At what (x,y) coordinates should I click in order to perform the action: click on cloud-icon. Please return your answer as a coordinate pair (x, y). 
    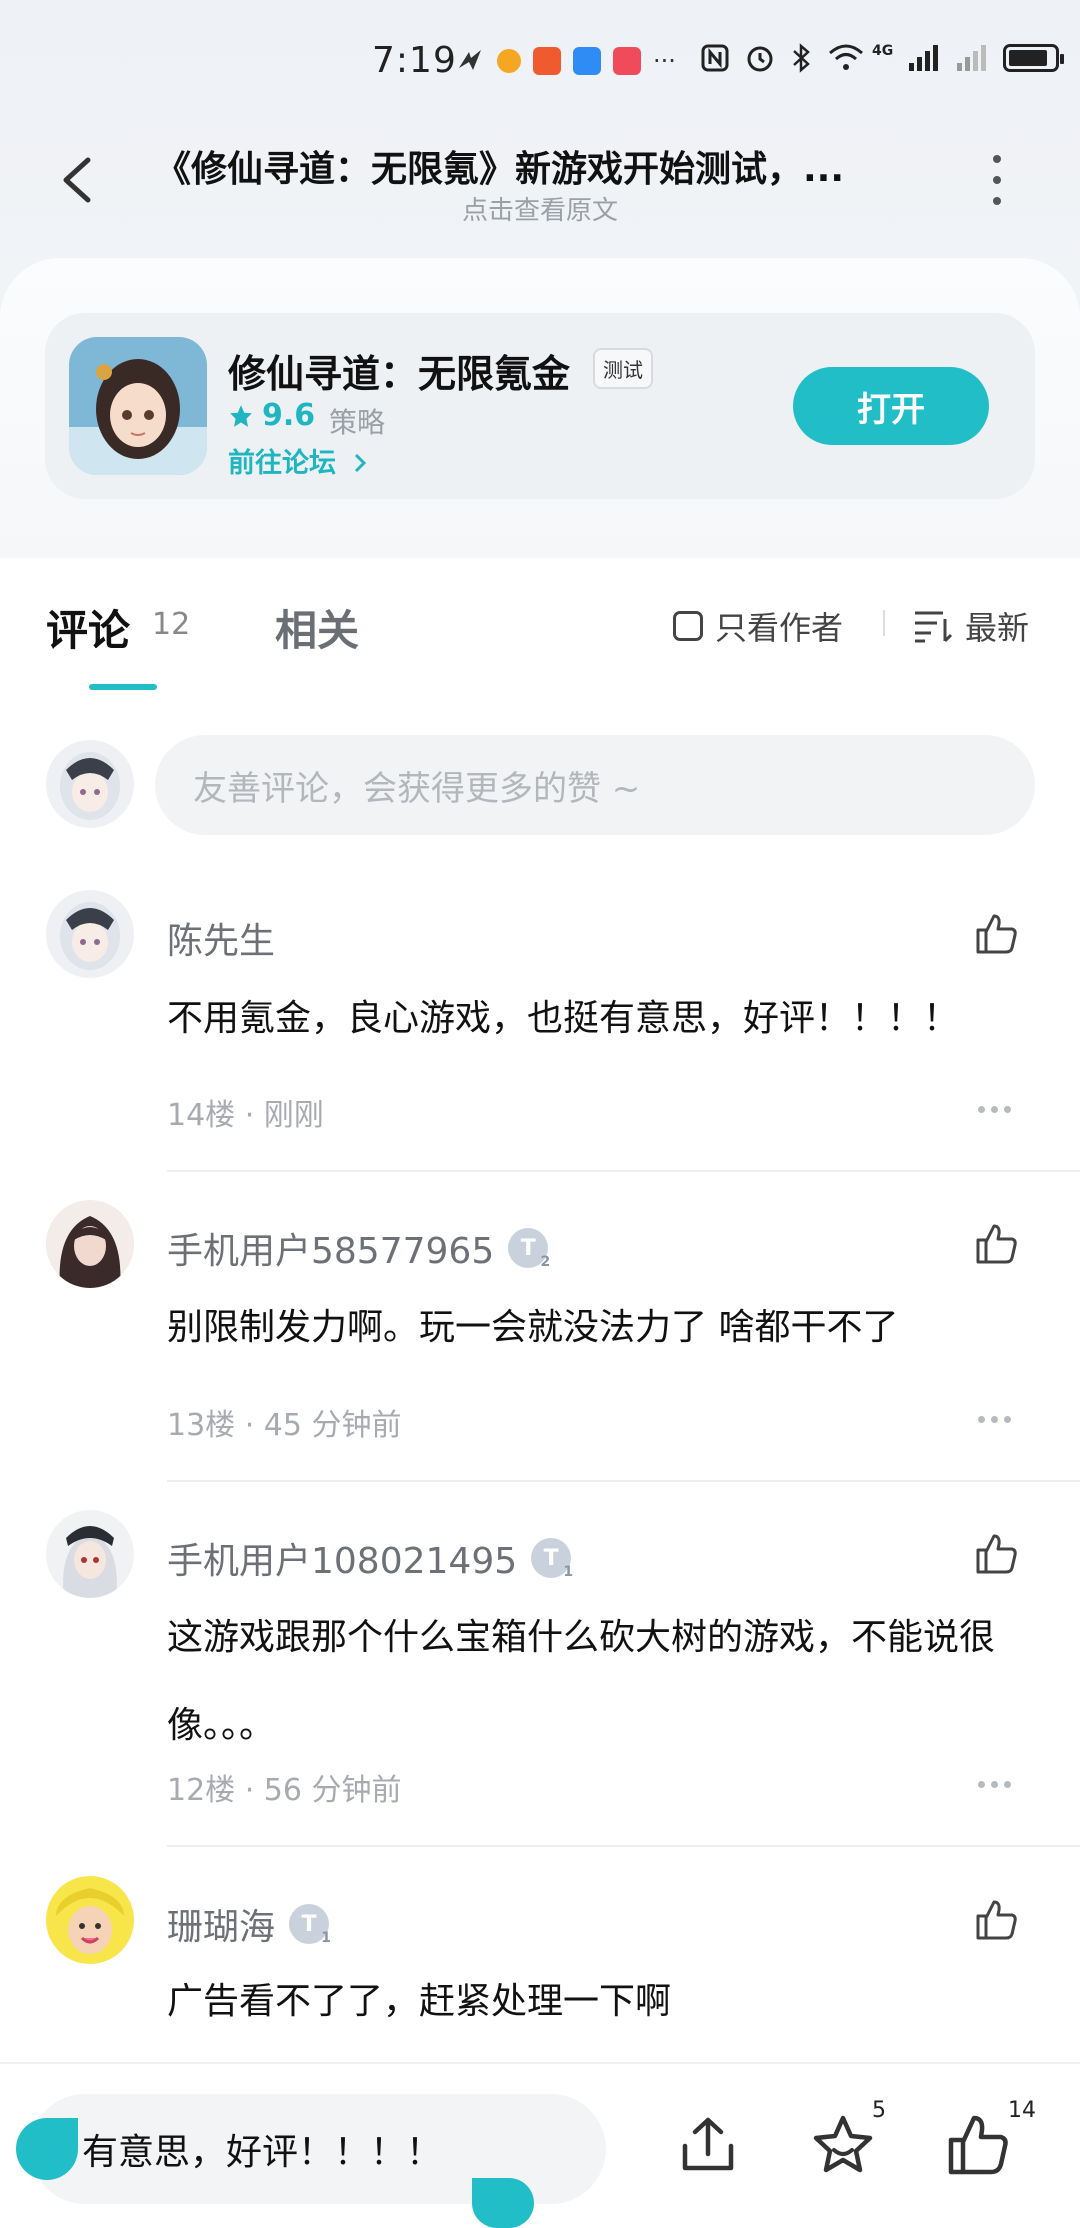
    Looking at the image, I should click on (587, 61).